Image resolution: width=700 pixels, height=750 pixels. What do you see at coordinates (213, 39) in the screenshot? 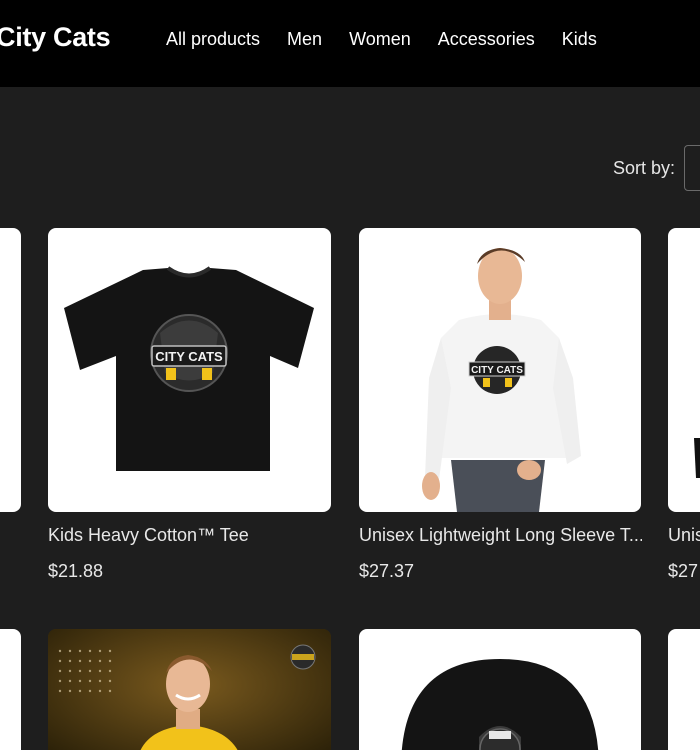
I see `nav-all-products: All products` at bounding box center [213, 39].